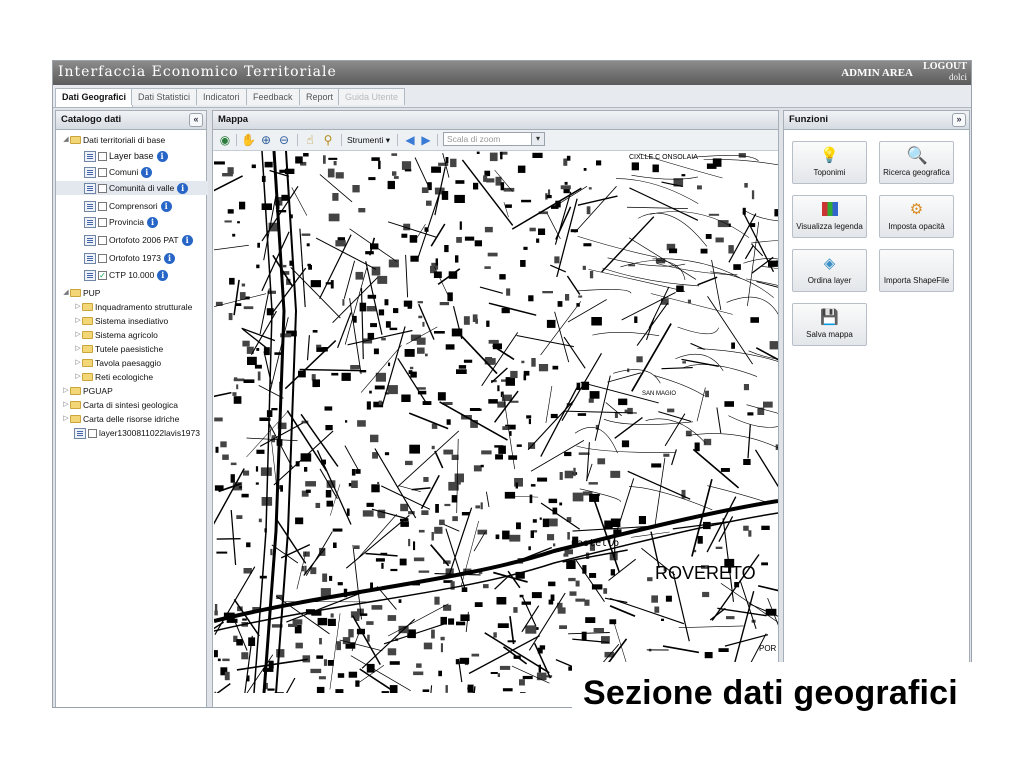  What do you see at coordinates (916, 216) in the screenshot?
I see `imposta-opacita-button: ⚙ Imposta opacità` at bounding box center [916, 216].